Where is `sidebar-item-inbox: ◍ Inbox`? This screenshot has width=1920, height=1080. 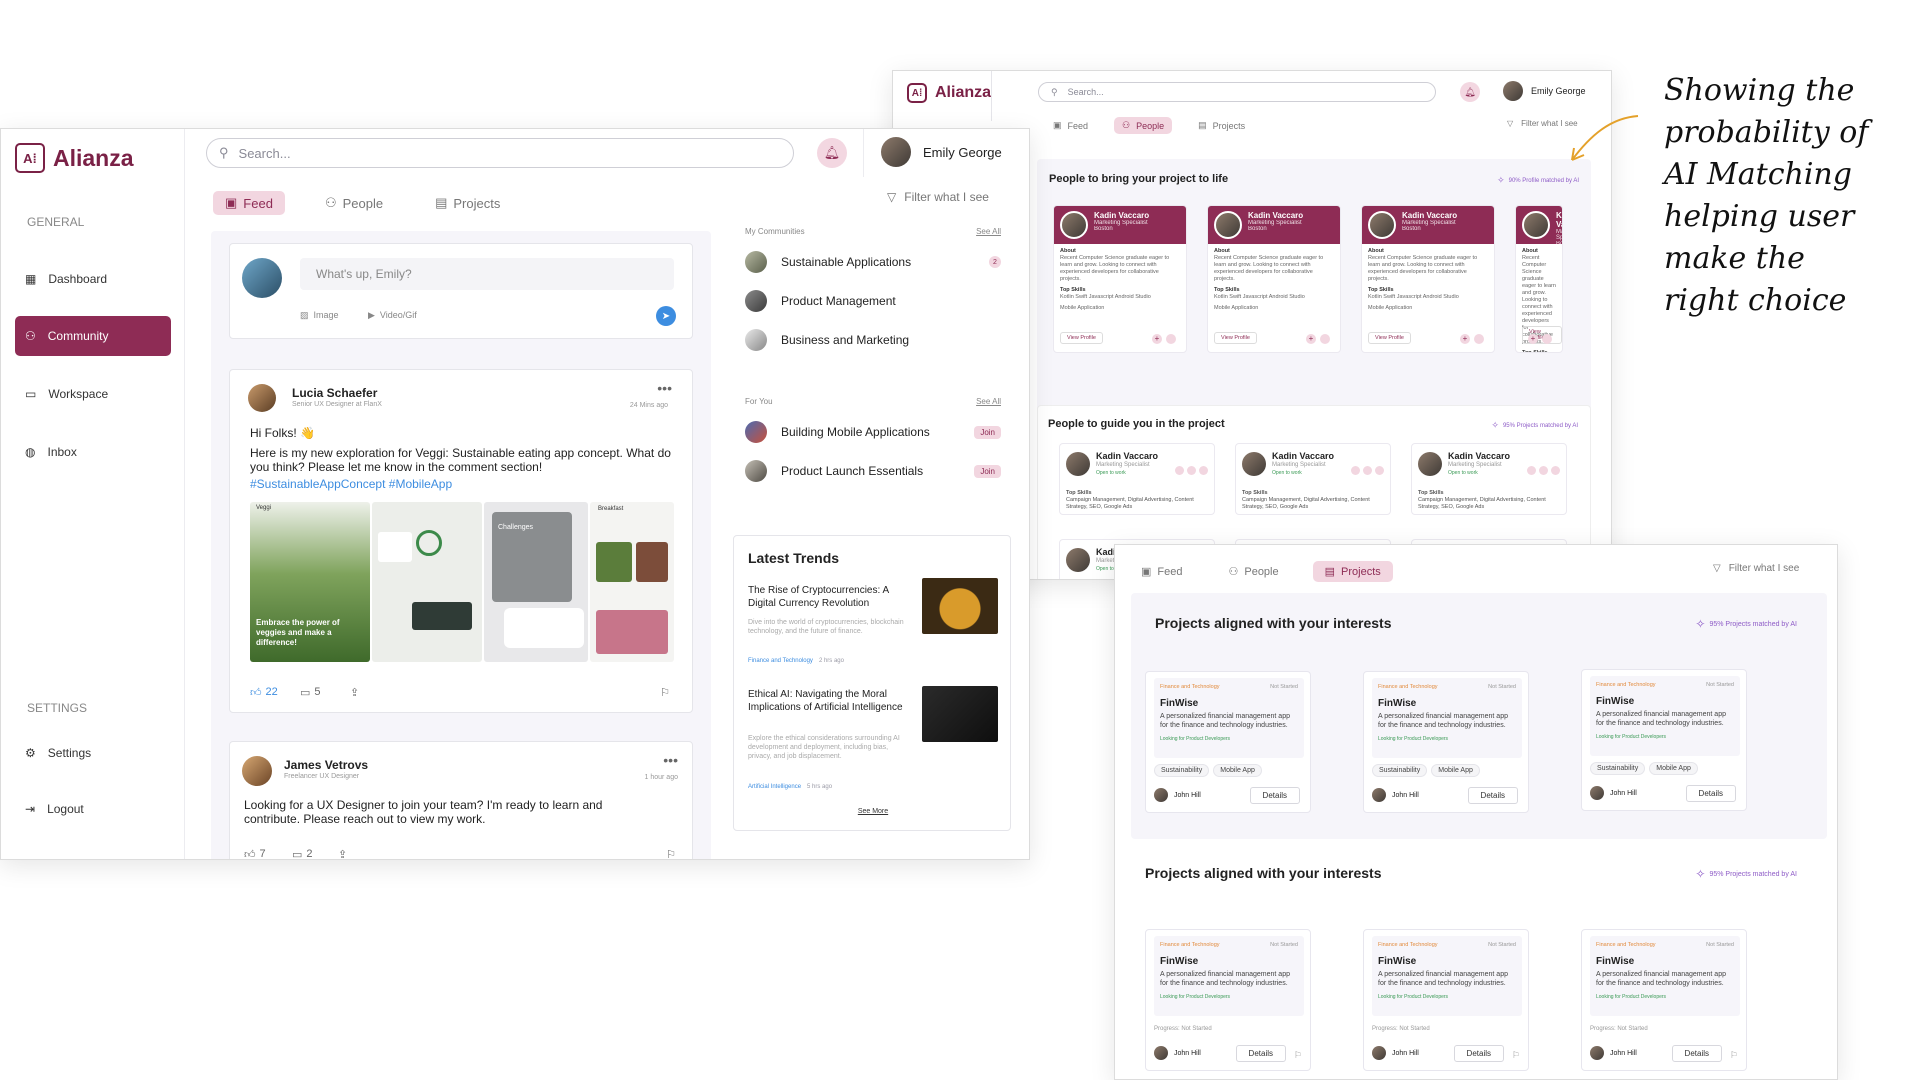
sidebar-item-inbox: ◍ Inbox is located at coordinates (93, 452).